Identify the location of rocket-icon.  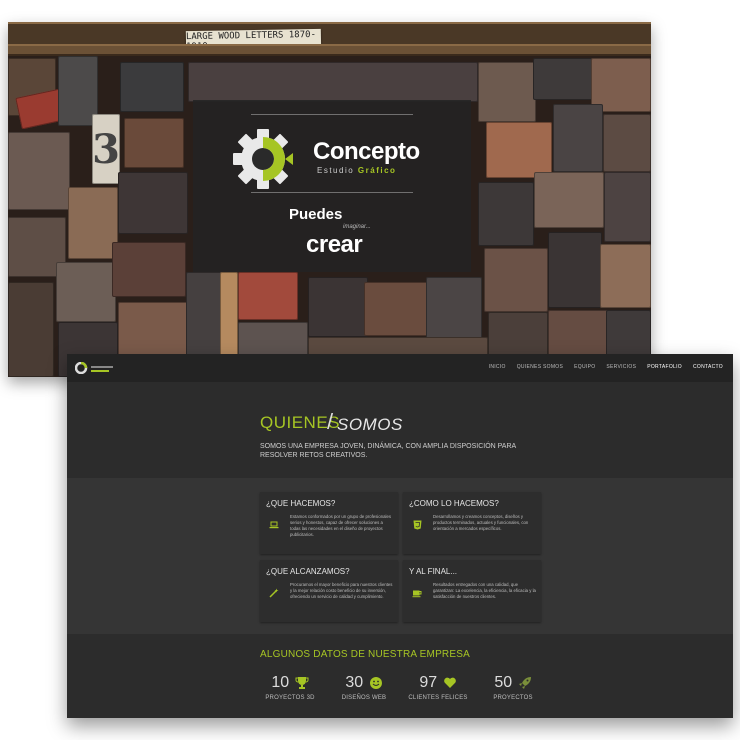
(524, 683).